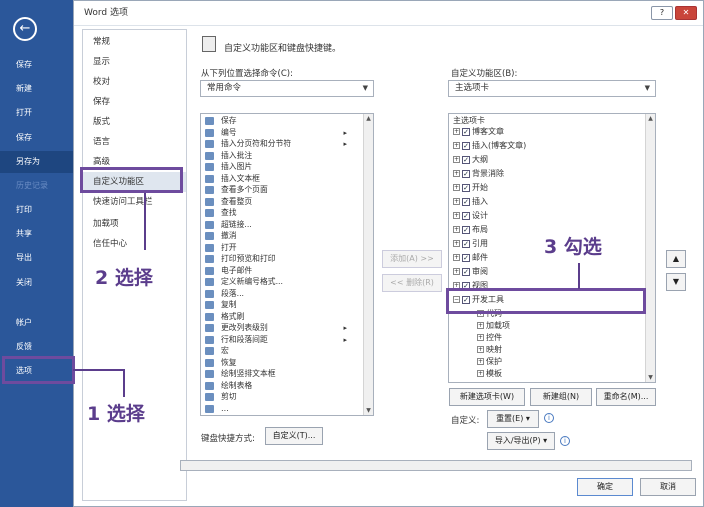 The height and width of the screenshot is (507, 704). Describe the element at coordinates (276, 179) in the screenshot. I see `command-item: 插入文本框` at that location.